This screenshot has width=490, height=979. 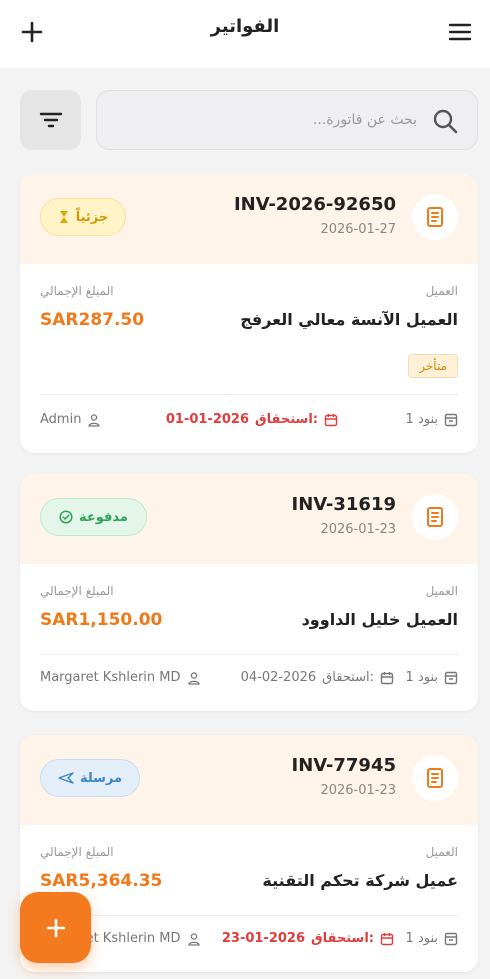 What do you see at coordinates (349, 319) in the screenshot?
I see `client-name: العميل الآنسة معالي العرفج` at bounding box center [349, 319].